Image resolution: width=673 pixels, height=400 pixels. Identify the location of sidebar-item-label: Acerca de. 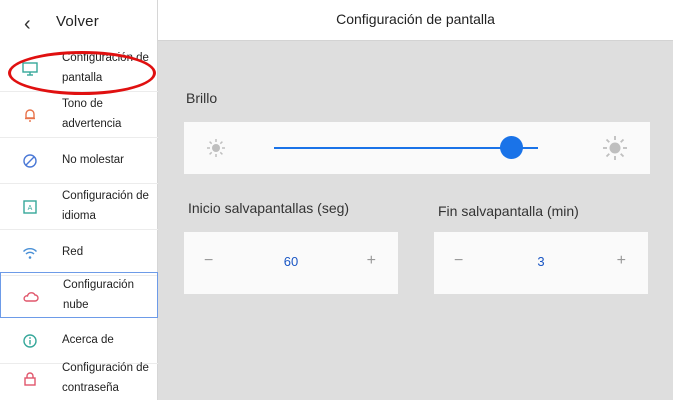
(88, 340).